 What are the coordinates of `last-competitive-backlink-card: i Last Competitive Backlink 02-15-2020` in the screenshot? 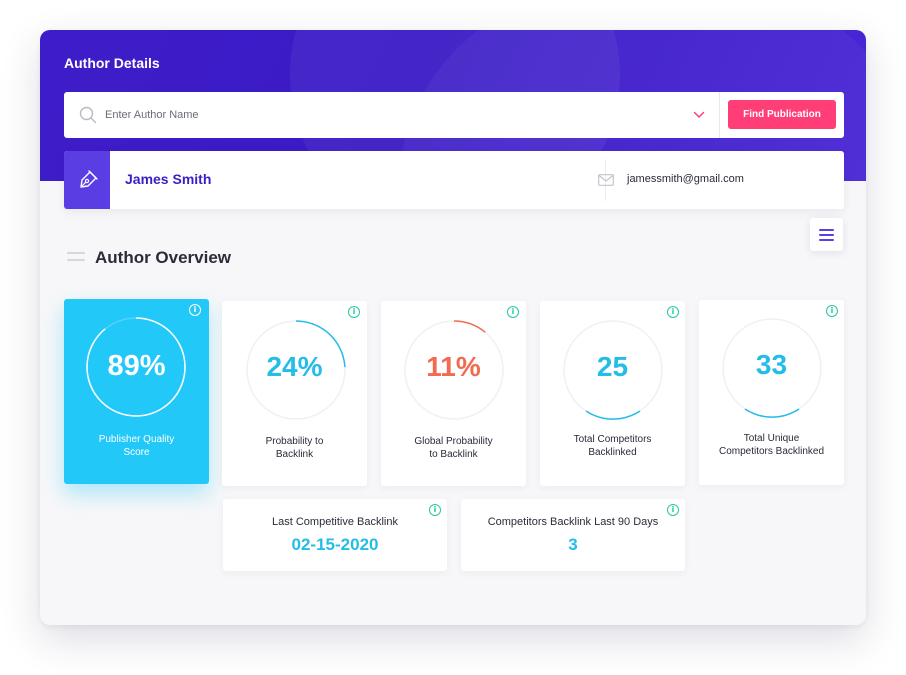 It's located at (335, 535).